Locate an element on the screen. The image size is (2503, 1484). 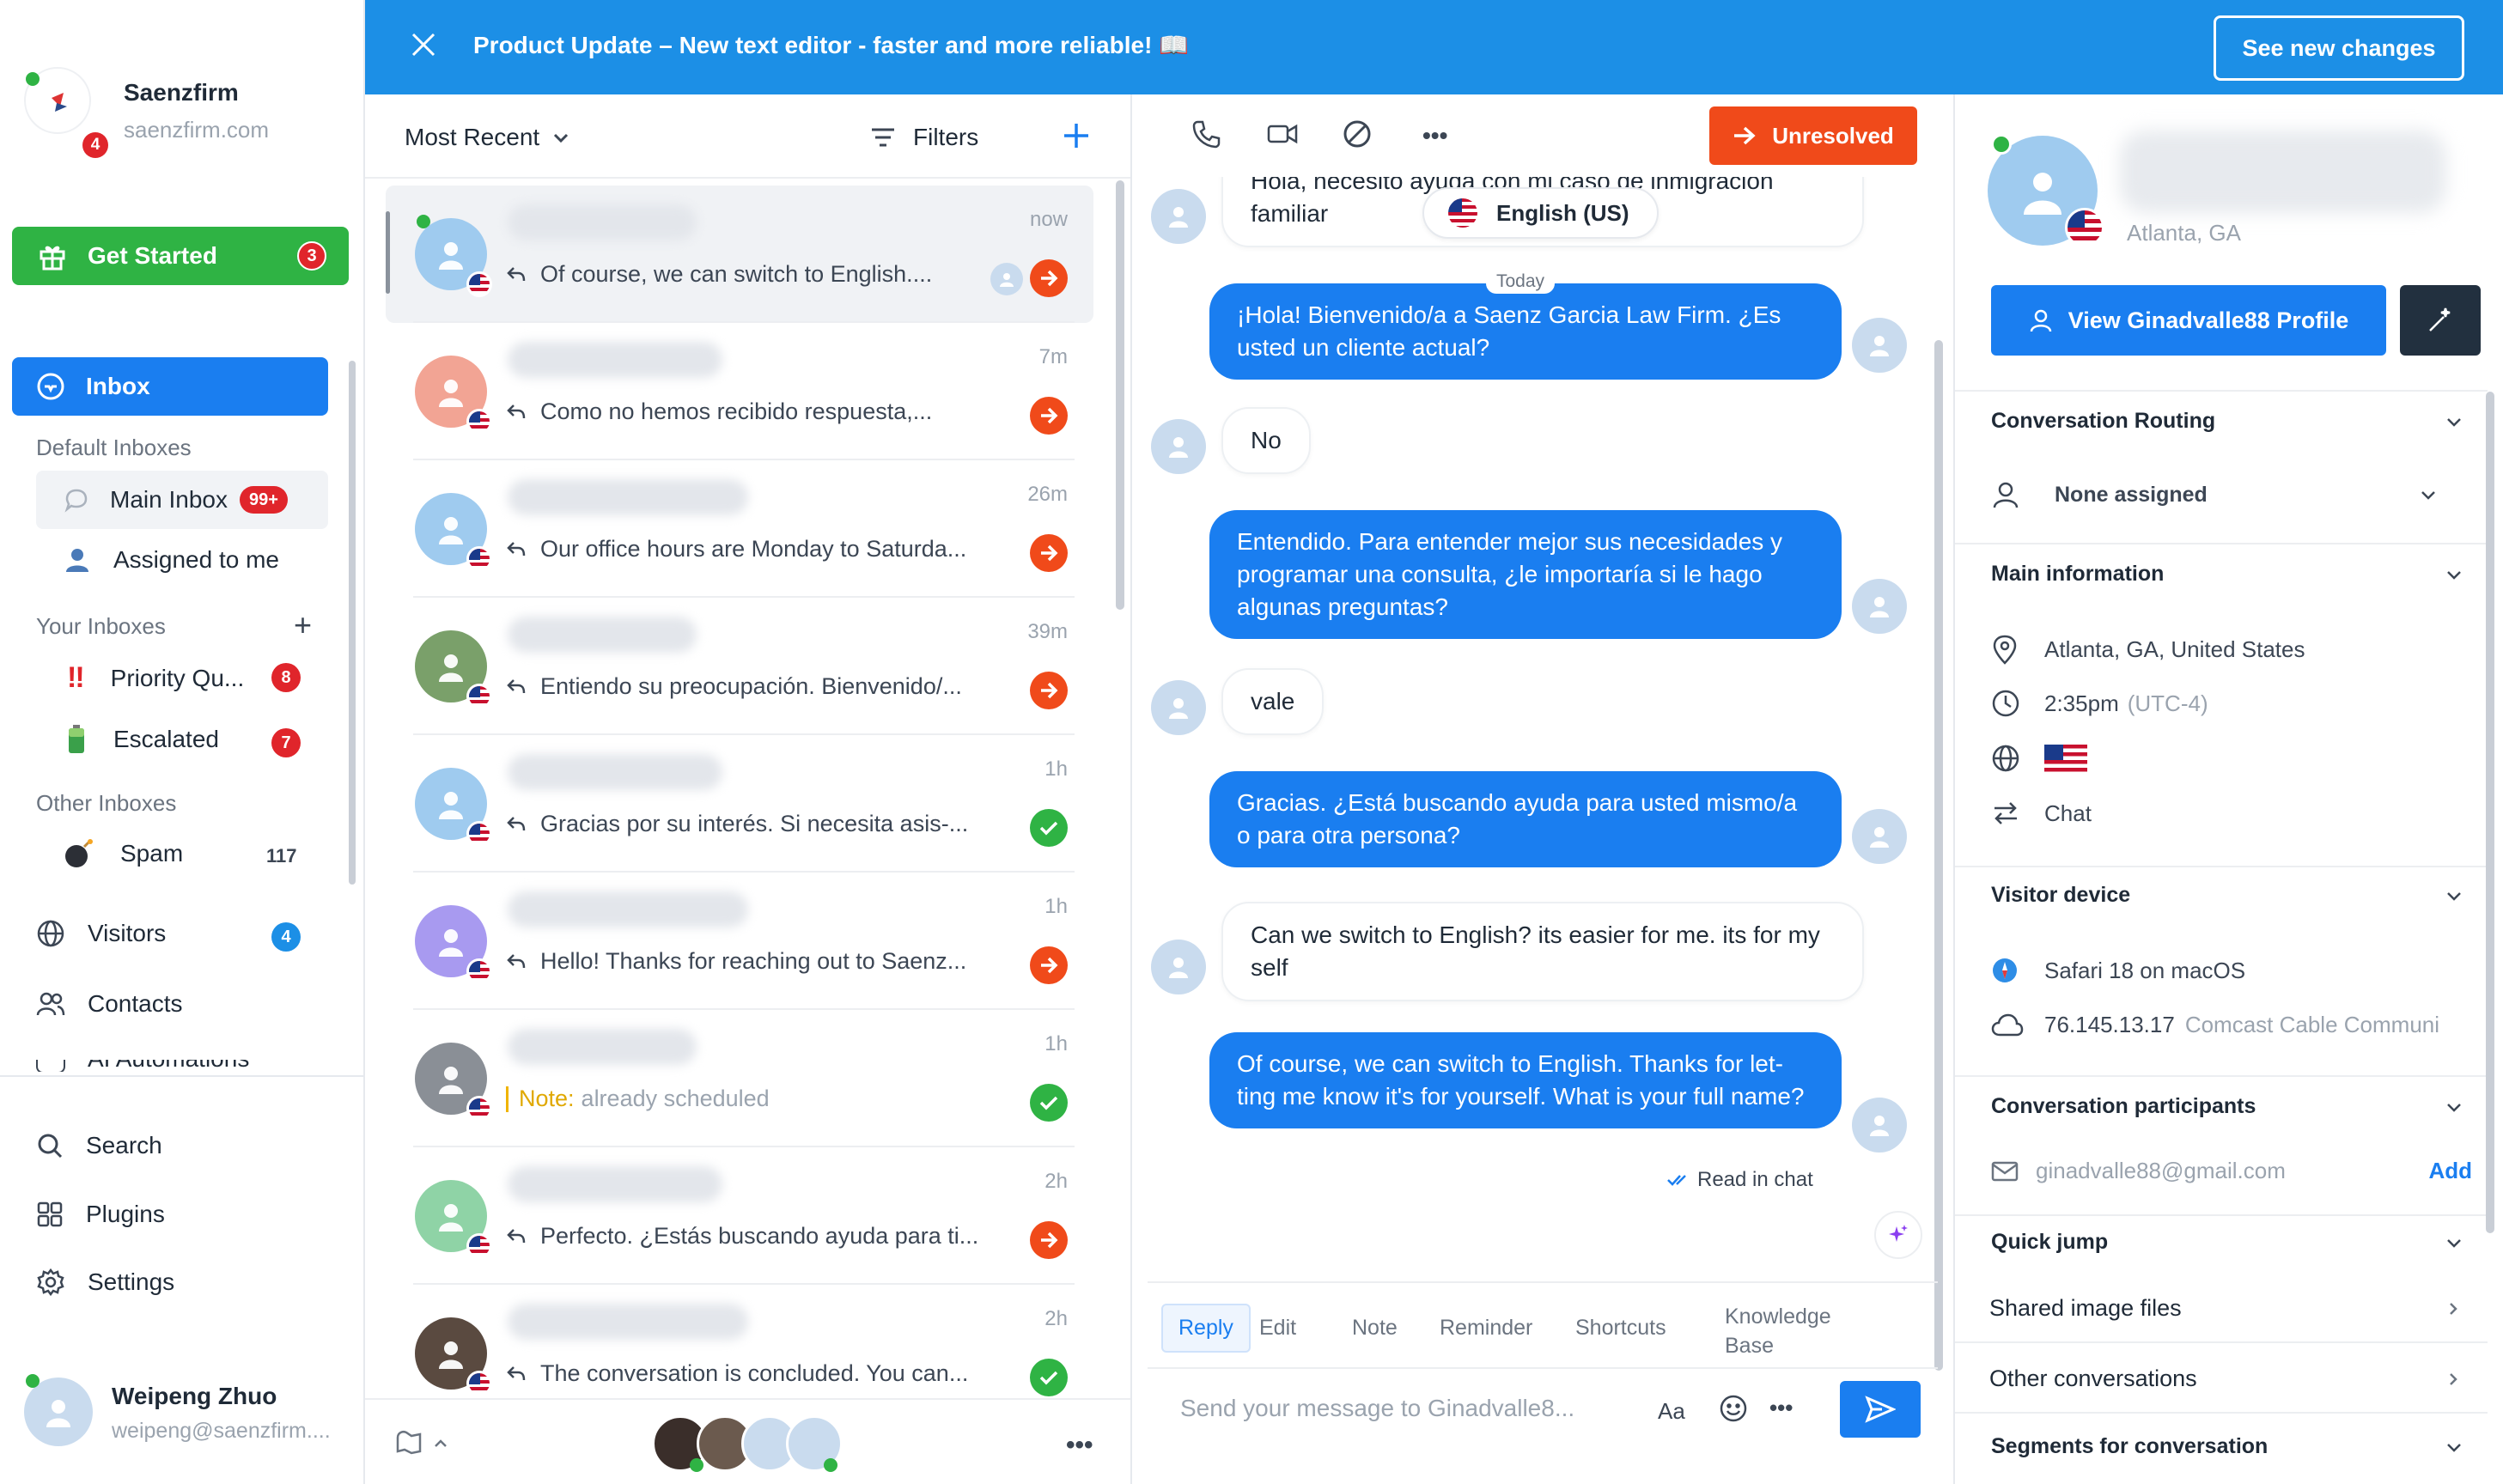
composer-tab: Shortcuts is located at coordinates (1620, 1328).